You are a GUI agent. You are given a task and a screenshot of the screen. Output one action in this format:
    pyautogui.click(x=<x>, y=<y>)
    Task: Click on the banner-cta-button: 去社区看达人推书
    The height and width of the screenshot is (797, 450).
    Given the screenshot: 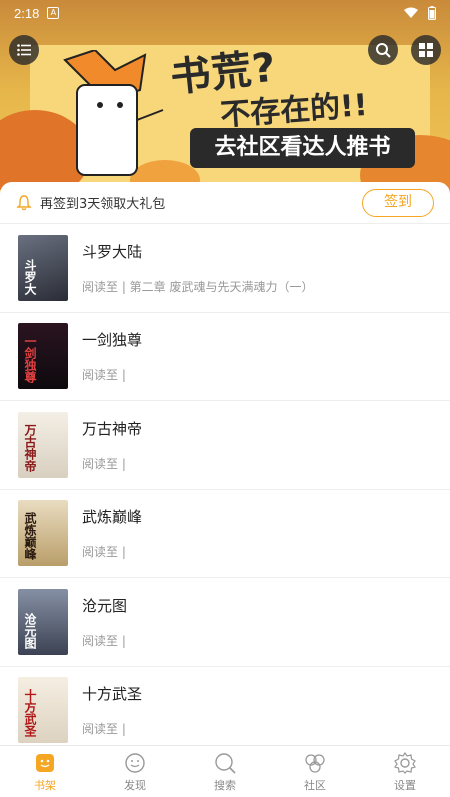 What is the action you would take?
    pyautogui.click(x=302, y=148)
    